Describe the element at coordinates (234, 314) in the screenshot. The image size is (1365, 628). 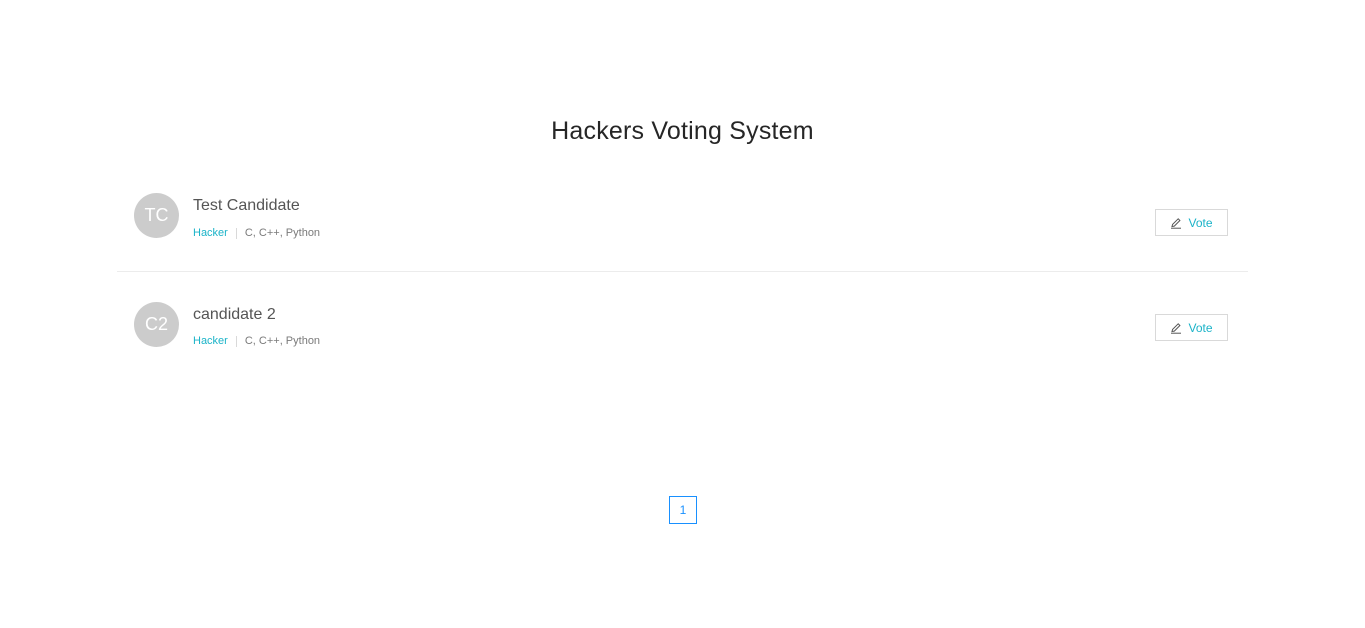
I see `candidate-name: candidate 2` at that location.